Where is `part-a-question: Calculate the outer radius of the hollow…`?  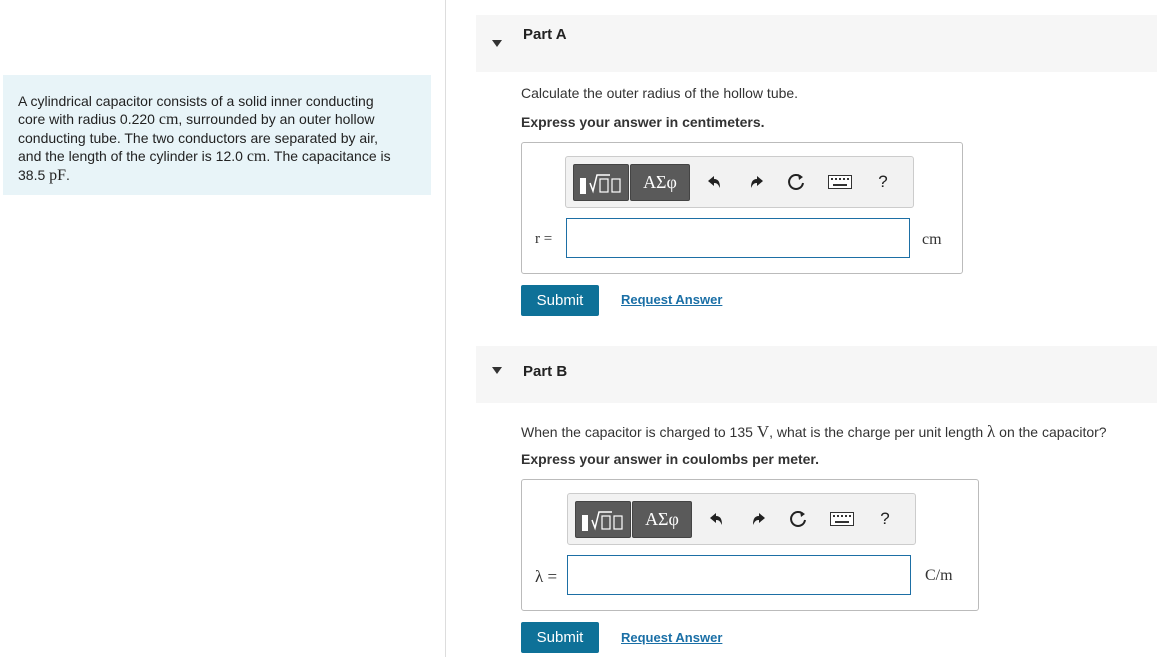
part-a-question: Calculate the outer radius of the hollow… is located at coordinates (660, 93).